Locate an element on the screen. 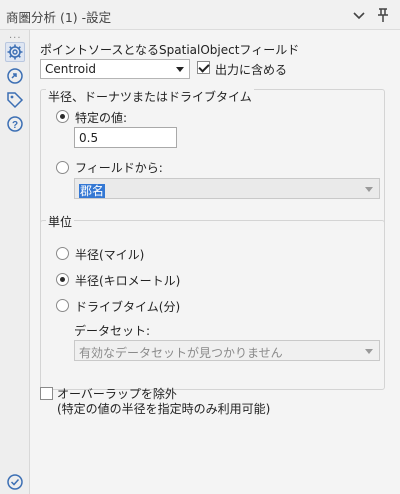  specific-value-text: 0.5 is located at coordinates (89, 138).